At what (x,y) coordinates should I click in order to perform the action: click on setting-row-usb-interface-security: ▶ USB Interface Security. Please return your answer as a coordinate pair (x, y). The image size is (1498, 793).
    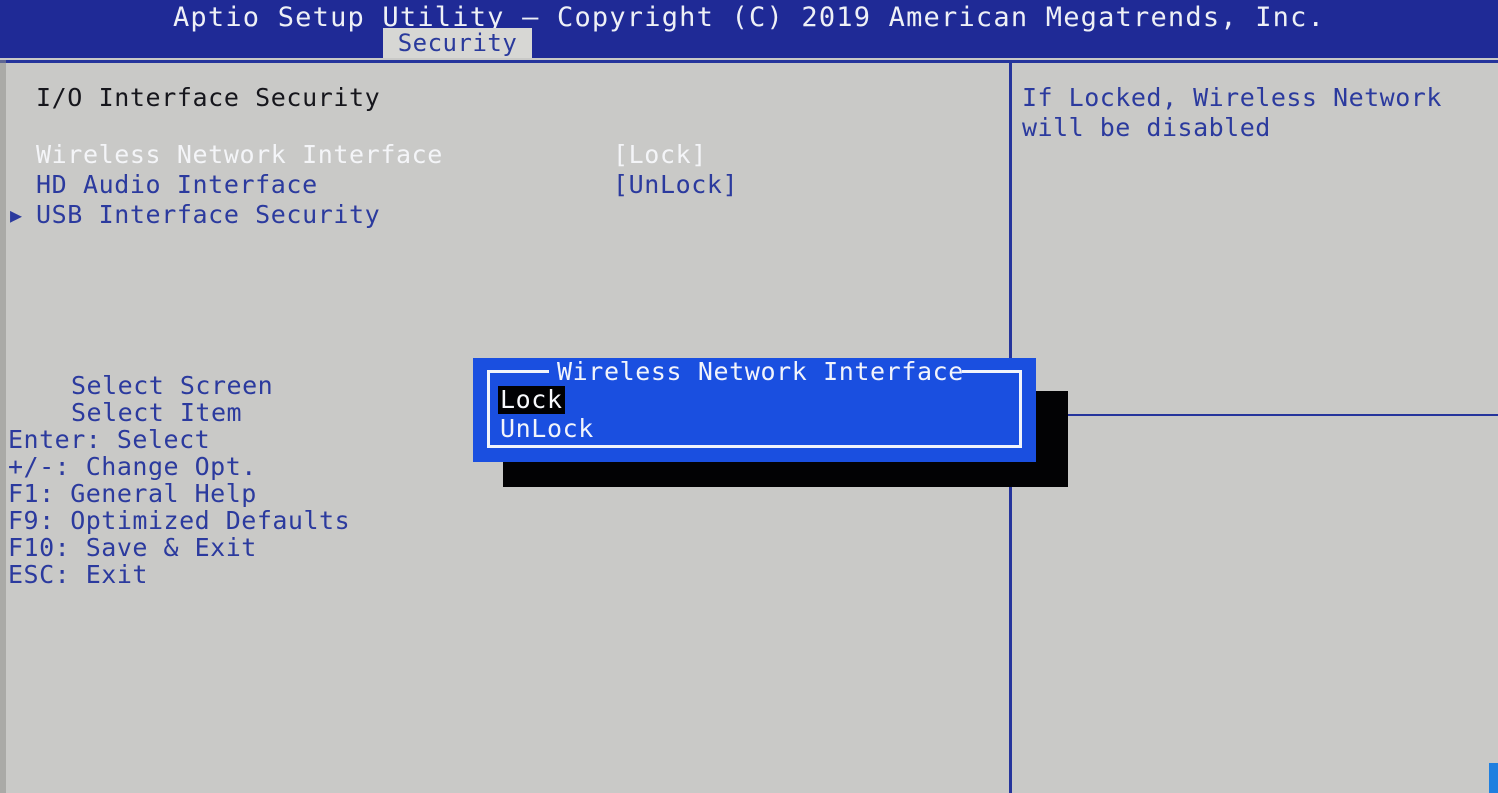
    Looking at the image, I should click on (504, 215).